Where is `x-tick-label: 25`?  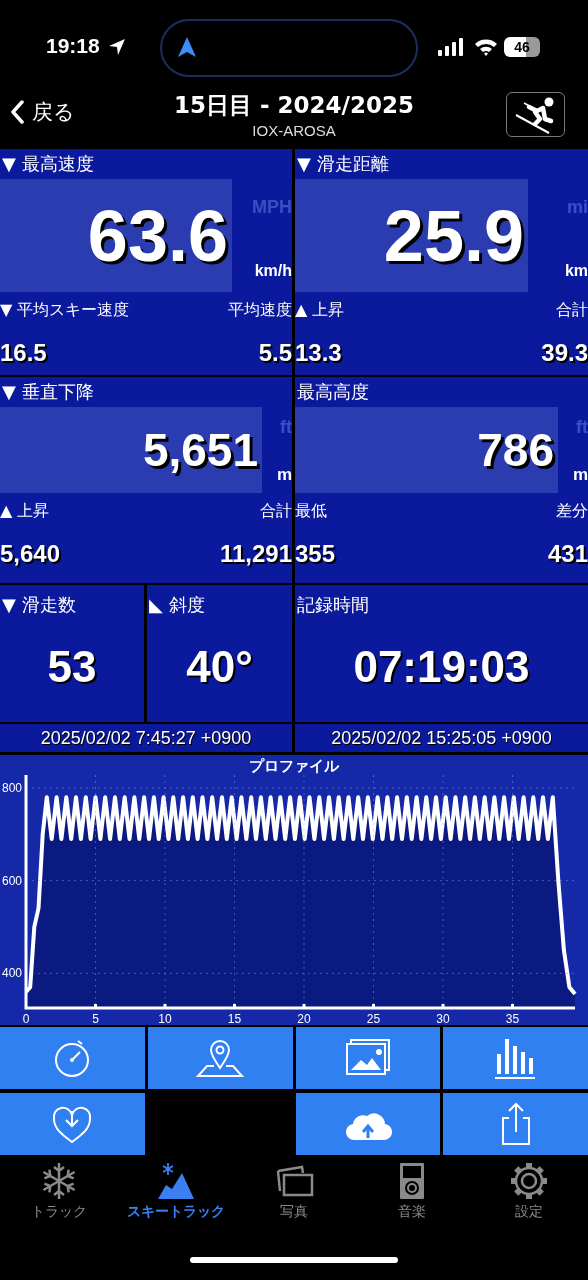 x-tick-label: 25 is located at coordinates (373, 1018).